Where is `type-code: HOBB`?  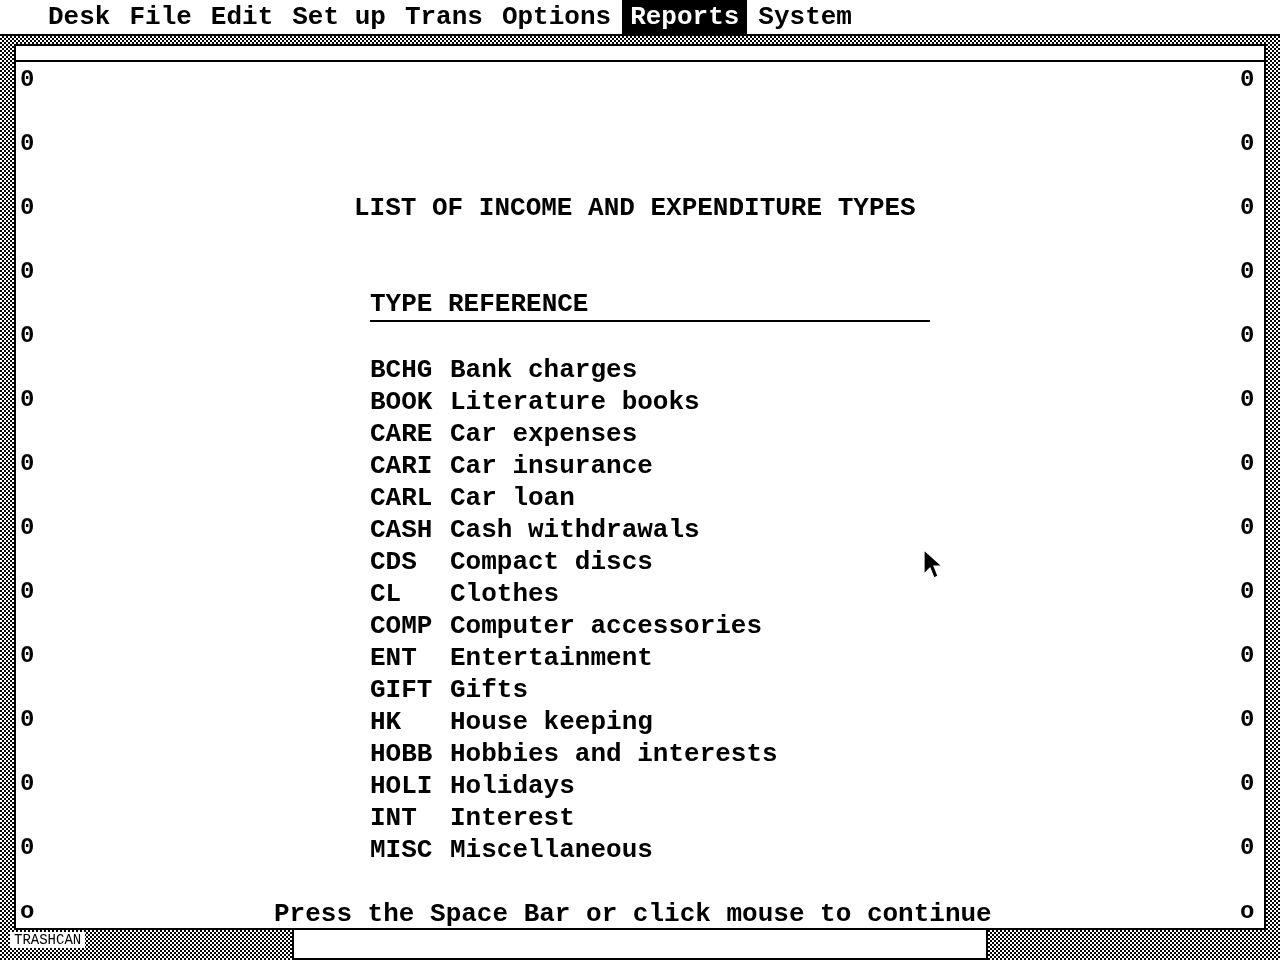
type-code: HOBB is located at coordinates (402, 754).